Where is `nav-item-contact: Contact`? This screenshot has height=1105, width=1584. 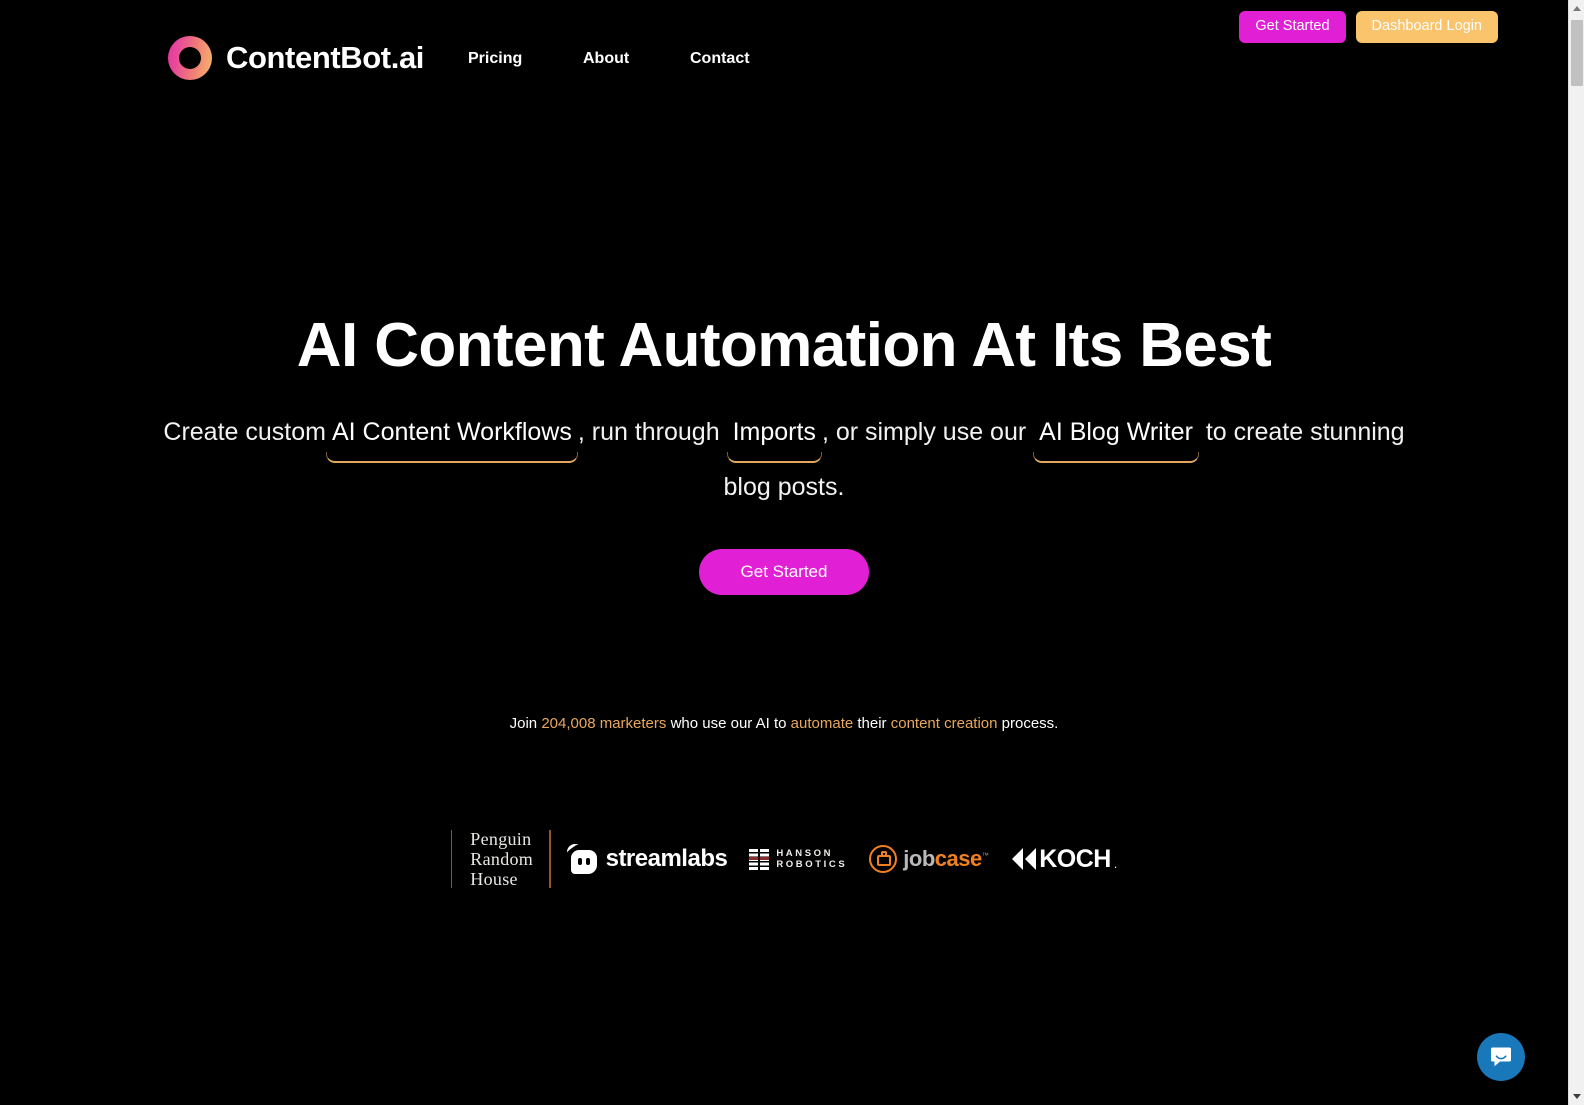 nav-item-contact: Contact is located at coordinates (740, 59).